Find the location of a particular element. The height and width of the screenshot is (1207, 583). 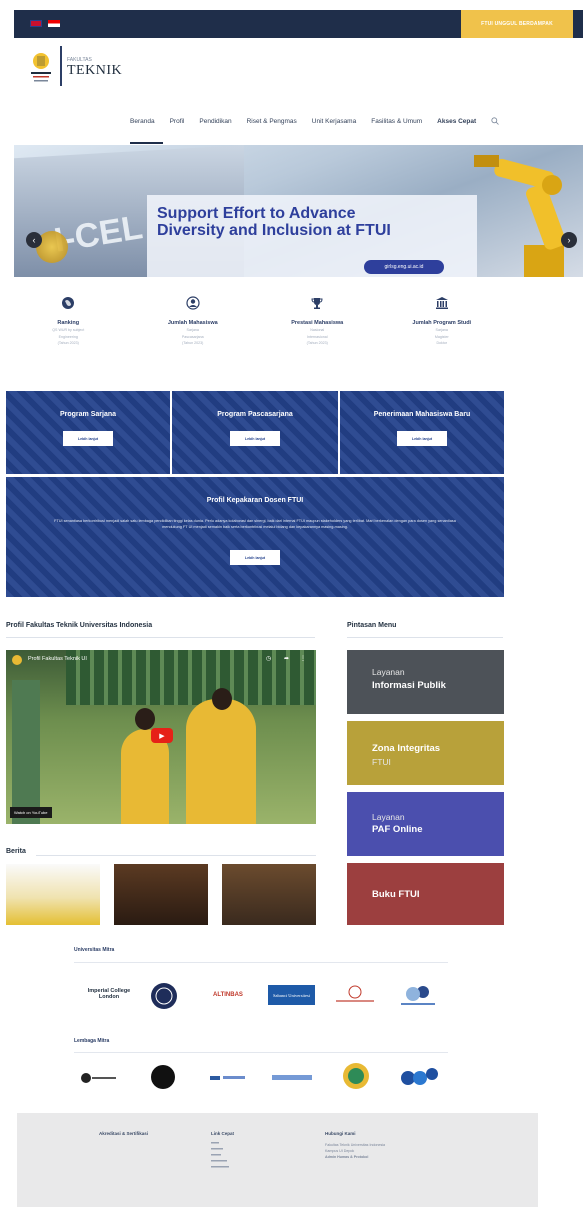

nav-item-fasilitas: Fasilitas & Umum is located at coordinates (396, 121).